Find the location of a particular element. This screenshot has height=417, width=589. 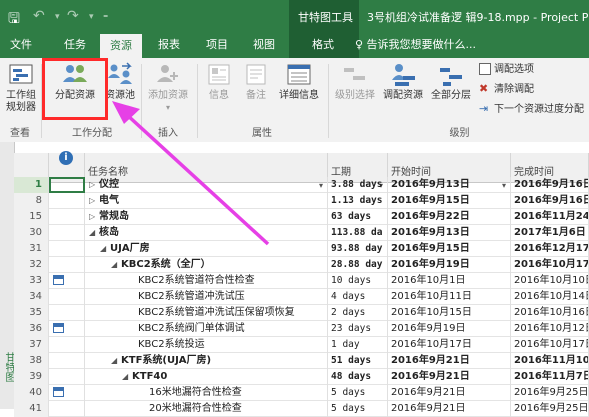

row-id: 33 is located at coordinates (31, 281).